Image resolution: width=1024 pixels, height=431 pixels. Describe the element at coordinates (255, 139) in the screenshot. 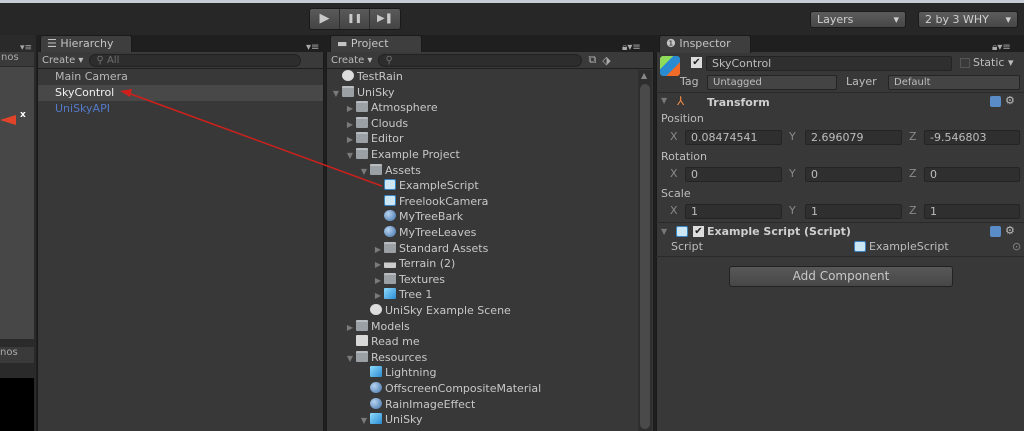

I see `annotation-arrow-line` at that location.